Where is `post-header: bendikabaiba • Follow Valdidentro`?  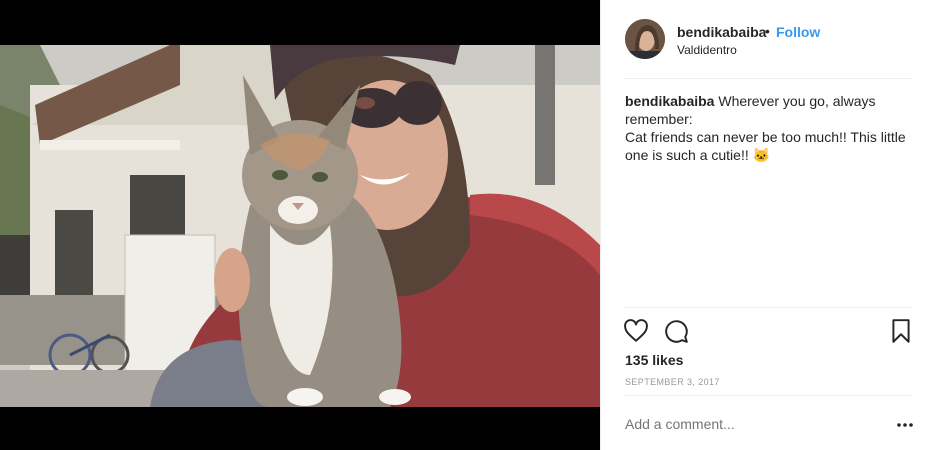
post-header: bendikabaiba • Follow Valdidentro is located at coordinates (767, 39).